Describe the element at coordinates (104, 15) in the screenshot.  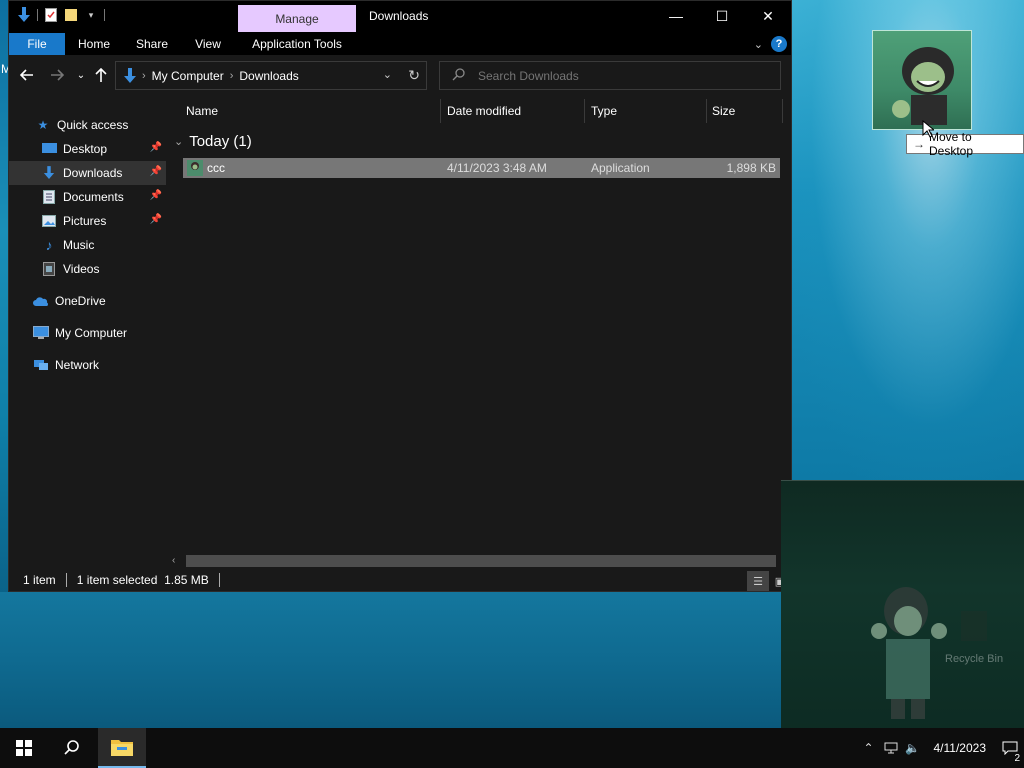
I see `qat-separator` at that location.